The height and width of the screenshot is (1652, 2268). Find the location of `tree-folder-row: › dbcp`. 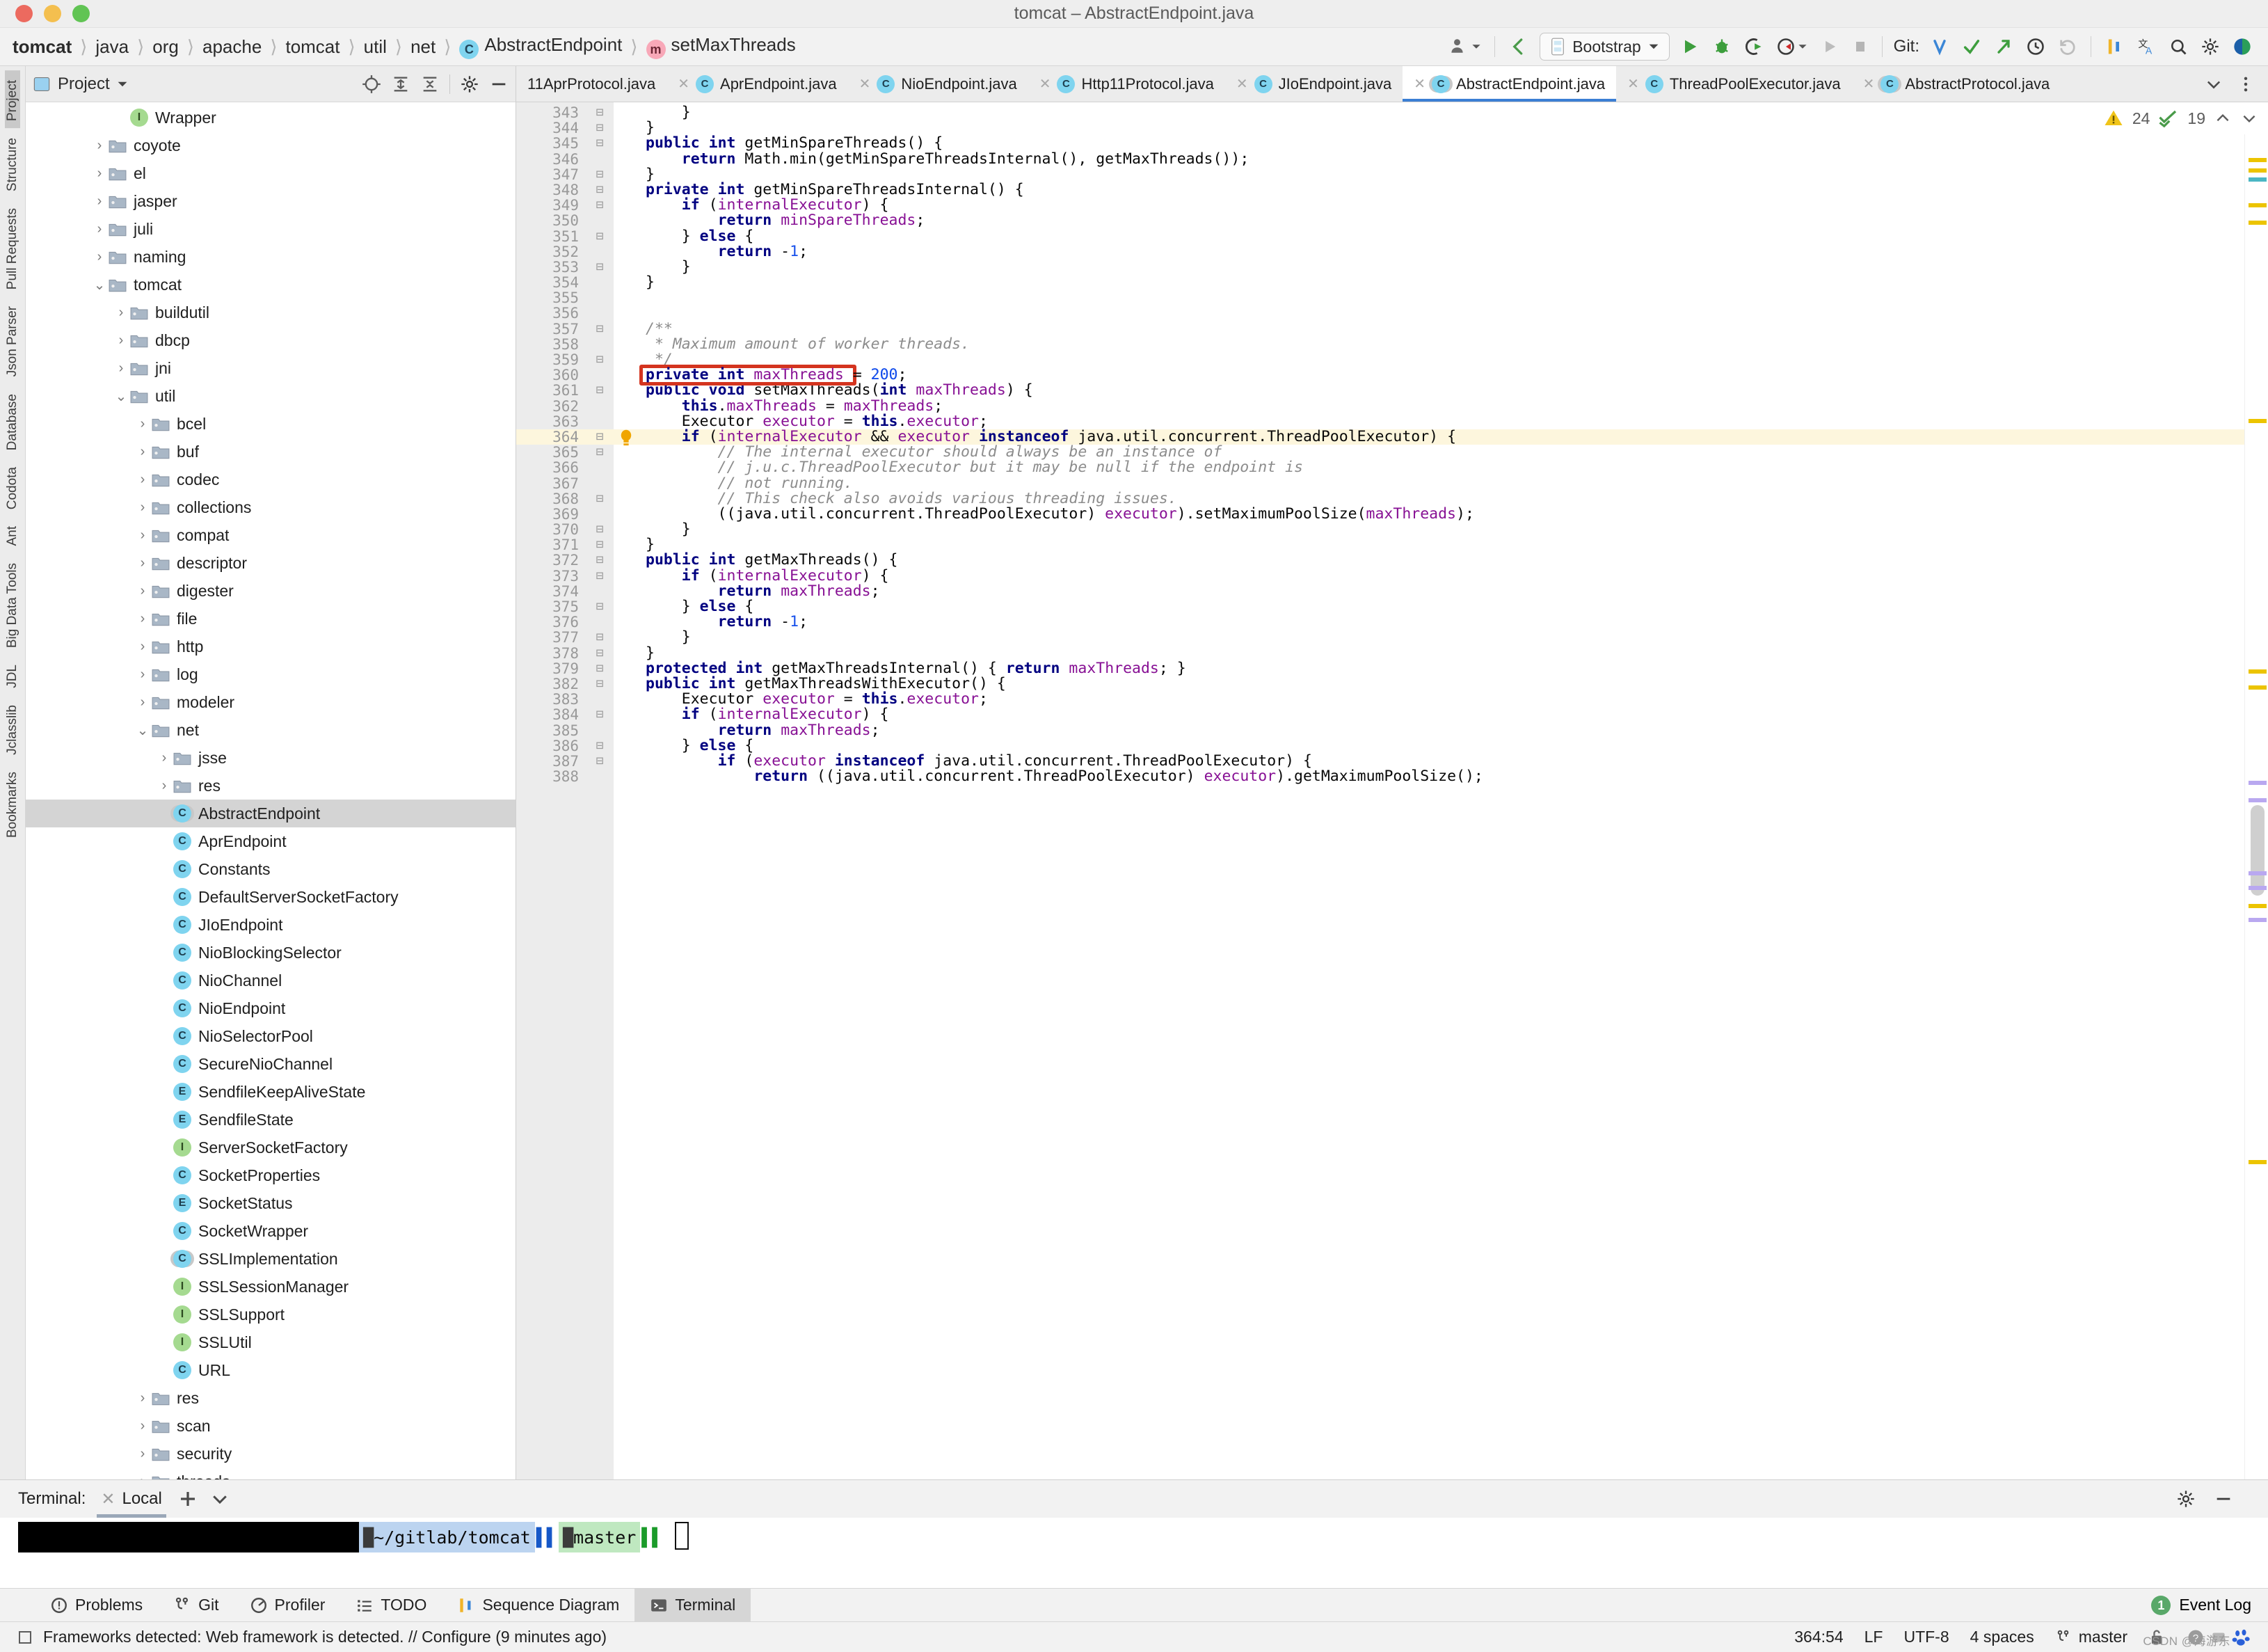

tree-folder-row: › dbcp is located at coordinates (271, 340).